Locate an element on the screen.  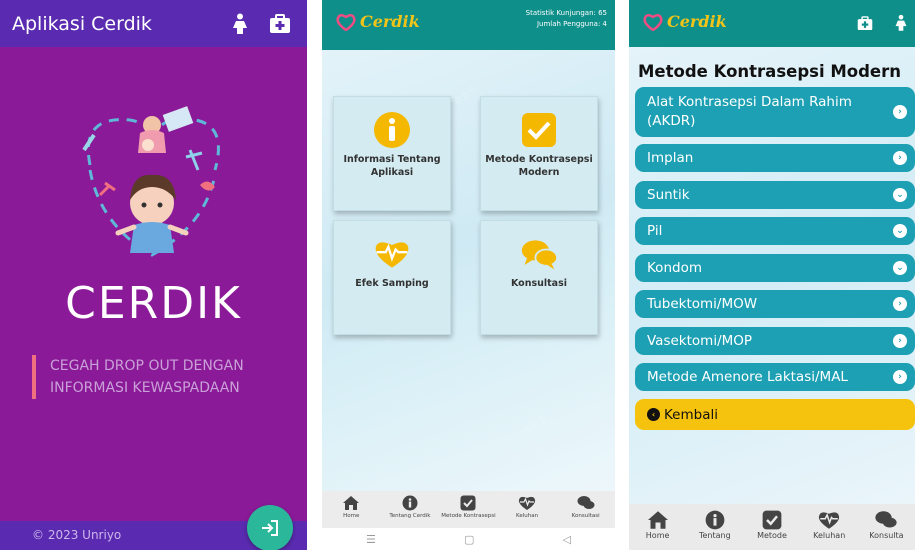
card-consultation: Konsultasi is located at coordinates (539, 277).